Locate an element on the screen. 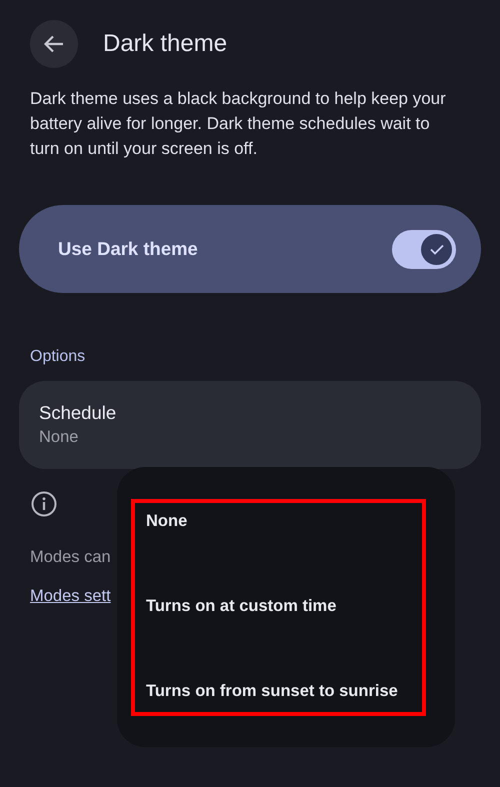  back-button is located at coordinates (54, 44).